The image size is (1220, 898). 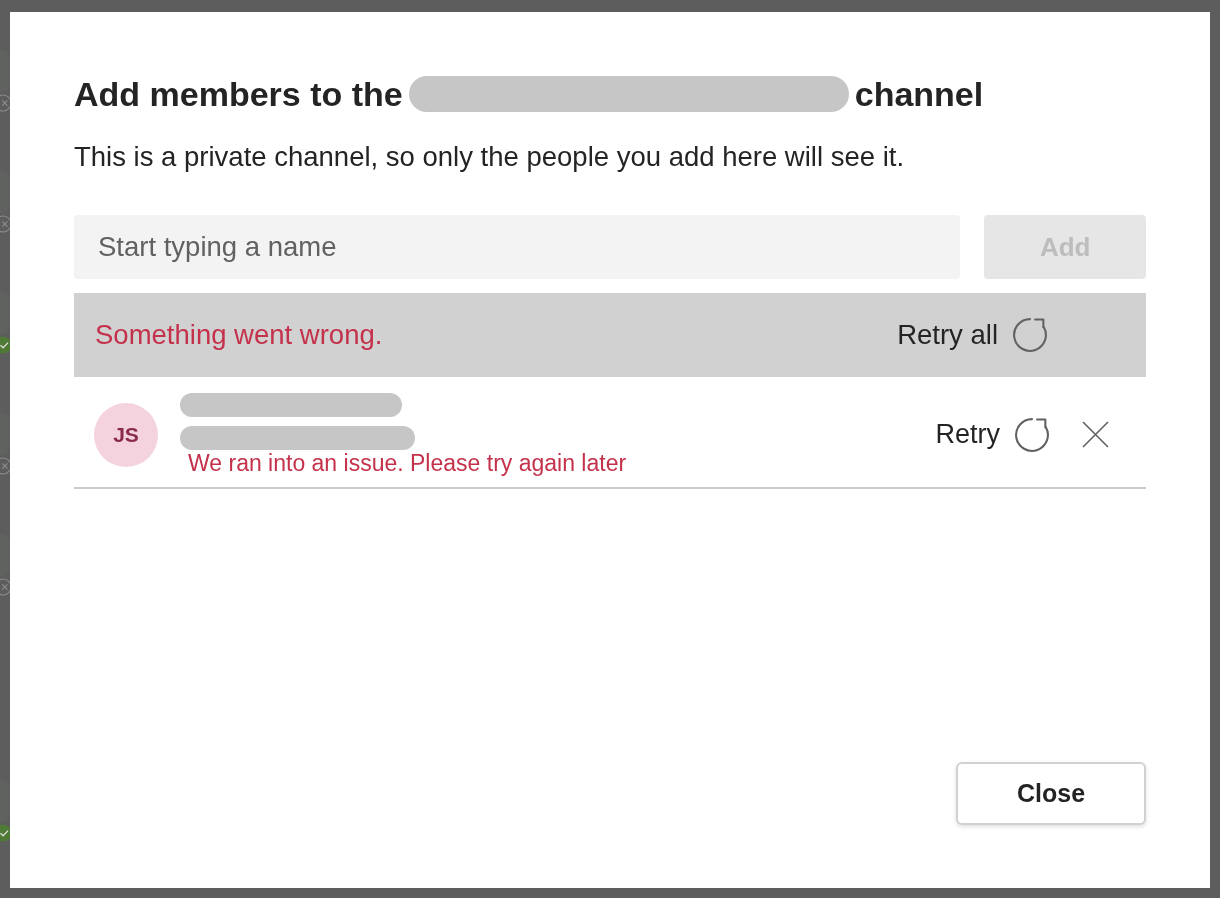 What do you see at coordinates (239, 335) in the screenshot?
I see `error-message: Something went wrong.` at bounding box center [239, 335].